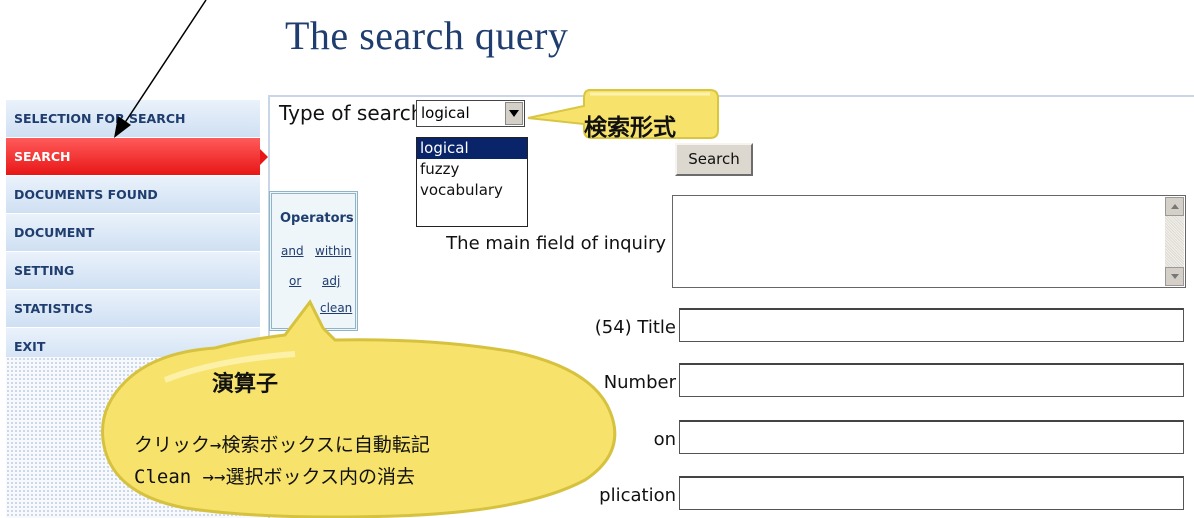 The image size is (1194, 518). Describe the element at coordinates (282, 445) in the screenshot. I see `operators-callout-line-1: クリック→検索ボックスに自動転記` at that location.